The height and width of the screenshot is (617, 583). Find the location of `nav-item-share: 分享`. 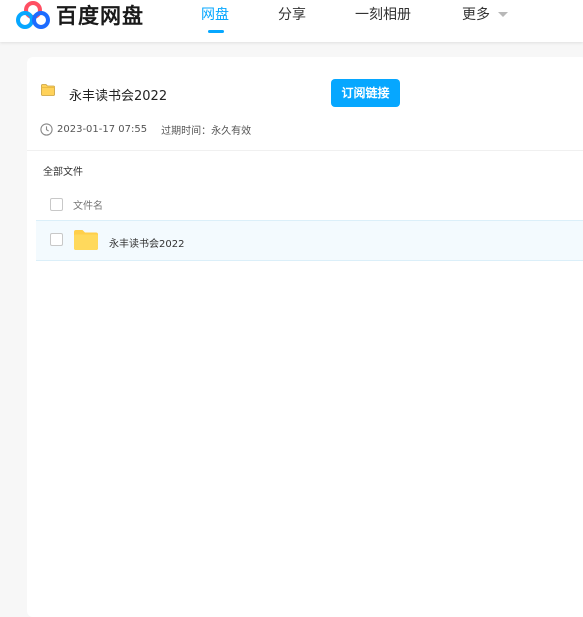

nav-item-share: 分享 is located at coordinates (292, 14).